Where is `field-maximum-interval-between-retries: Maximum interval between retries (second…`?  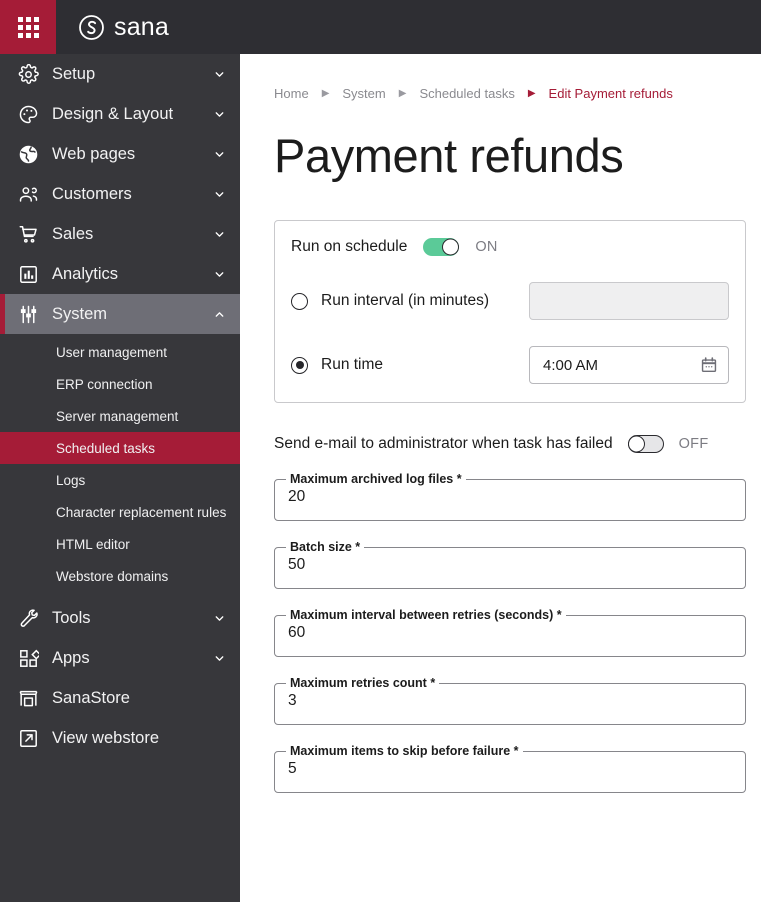
field-maximum-interval-between-retries: Maximum interval between retries (second… is located at coordinates (510, 632).